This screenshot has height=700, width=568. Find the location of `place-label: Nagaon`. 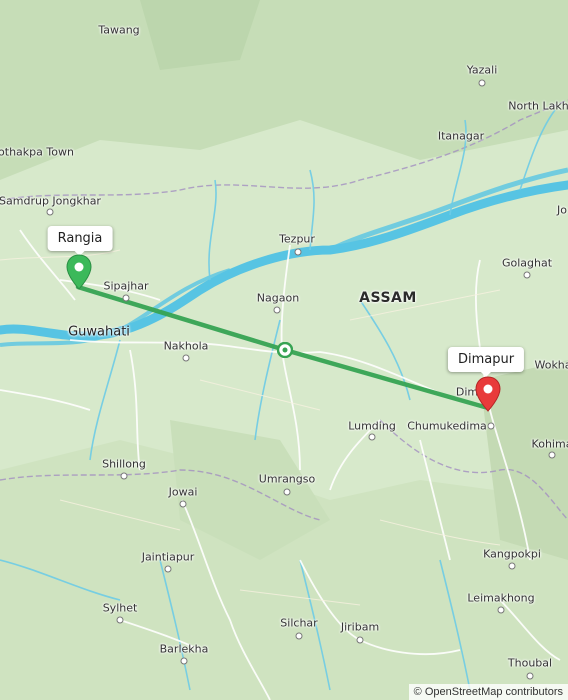

place-label: Nagaon is located at coordinates (278, 298).